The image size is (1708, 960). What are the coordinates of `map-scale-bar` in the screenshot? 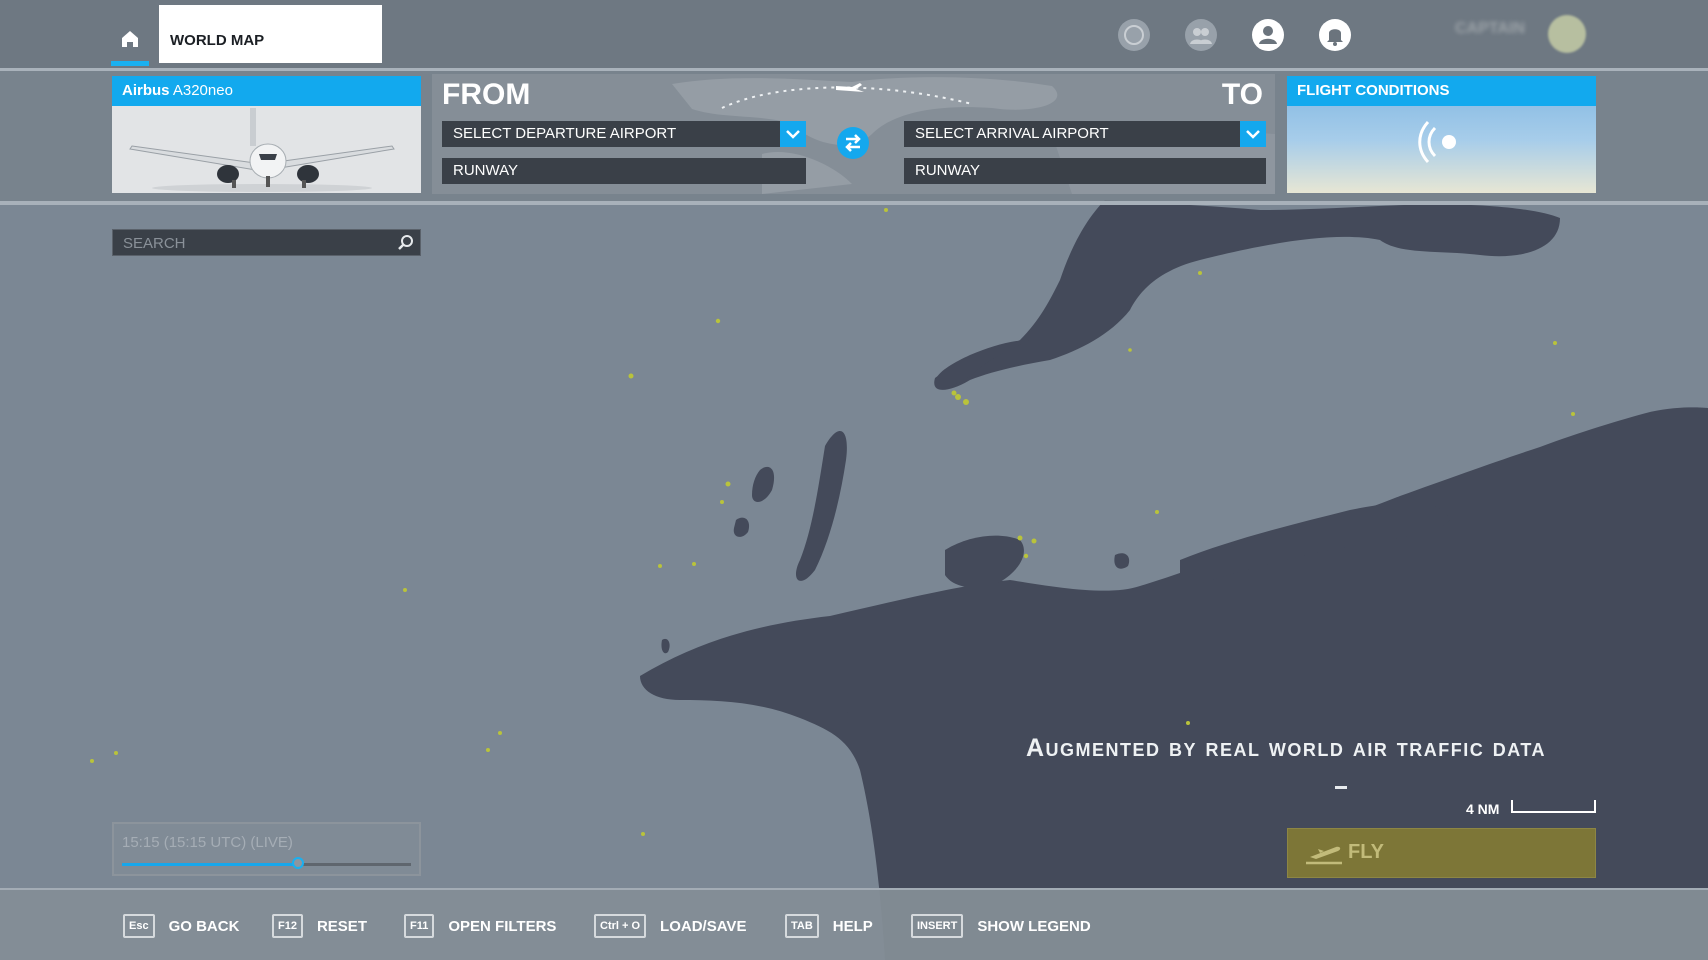 It's located at (1553, 806).